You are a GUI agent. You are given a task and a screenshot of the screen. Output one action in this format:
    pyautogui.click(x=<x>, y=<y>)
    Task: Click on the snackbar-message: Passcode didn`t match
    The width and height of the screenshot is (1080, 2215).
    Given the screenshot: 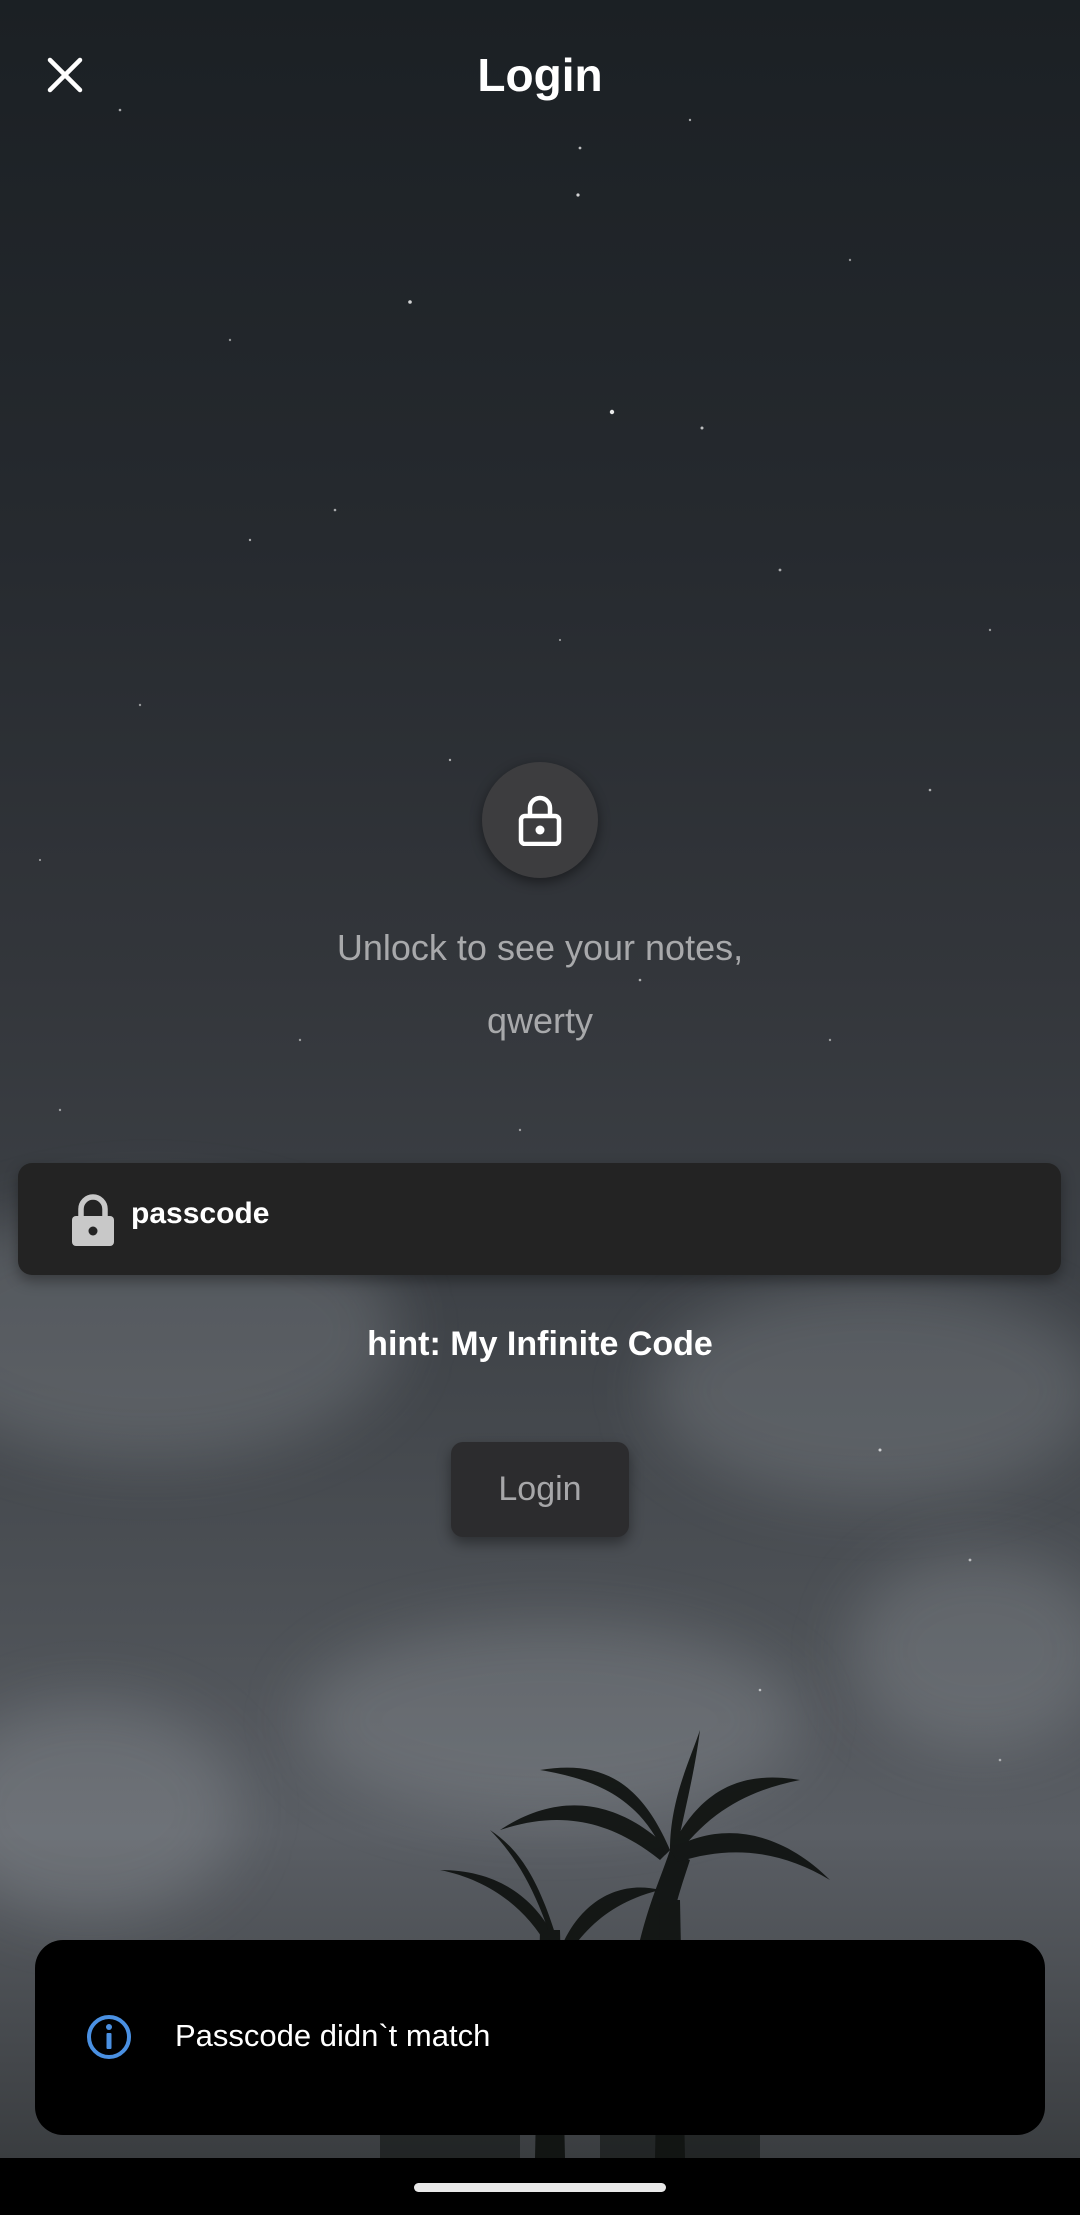 What is the action you would take?
    pyautogui.click(x=333, y=2035)
    